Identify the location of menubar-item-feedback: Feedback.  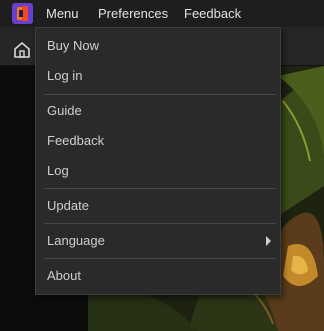
(212, 13).